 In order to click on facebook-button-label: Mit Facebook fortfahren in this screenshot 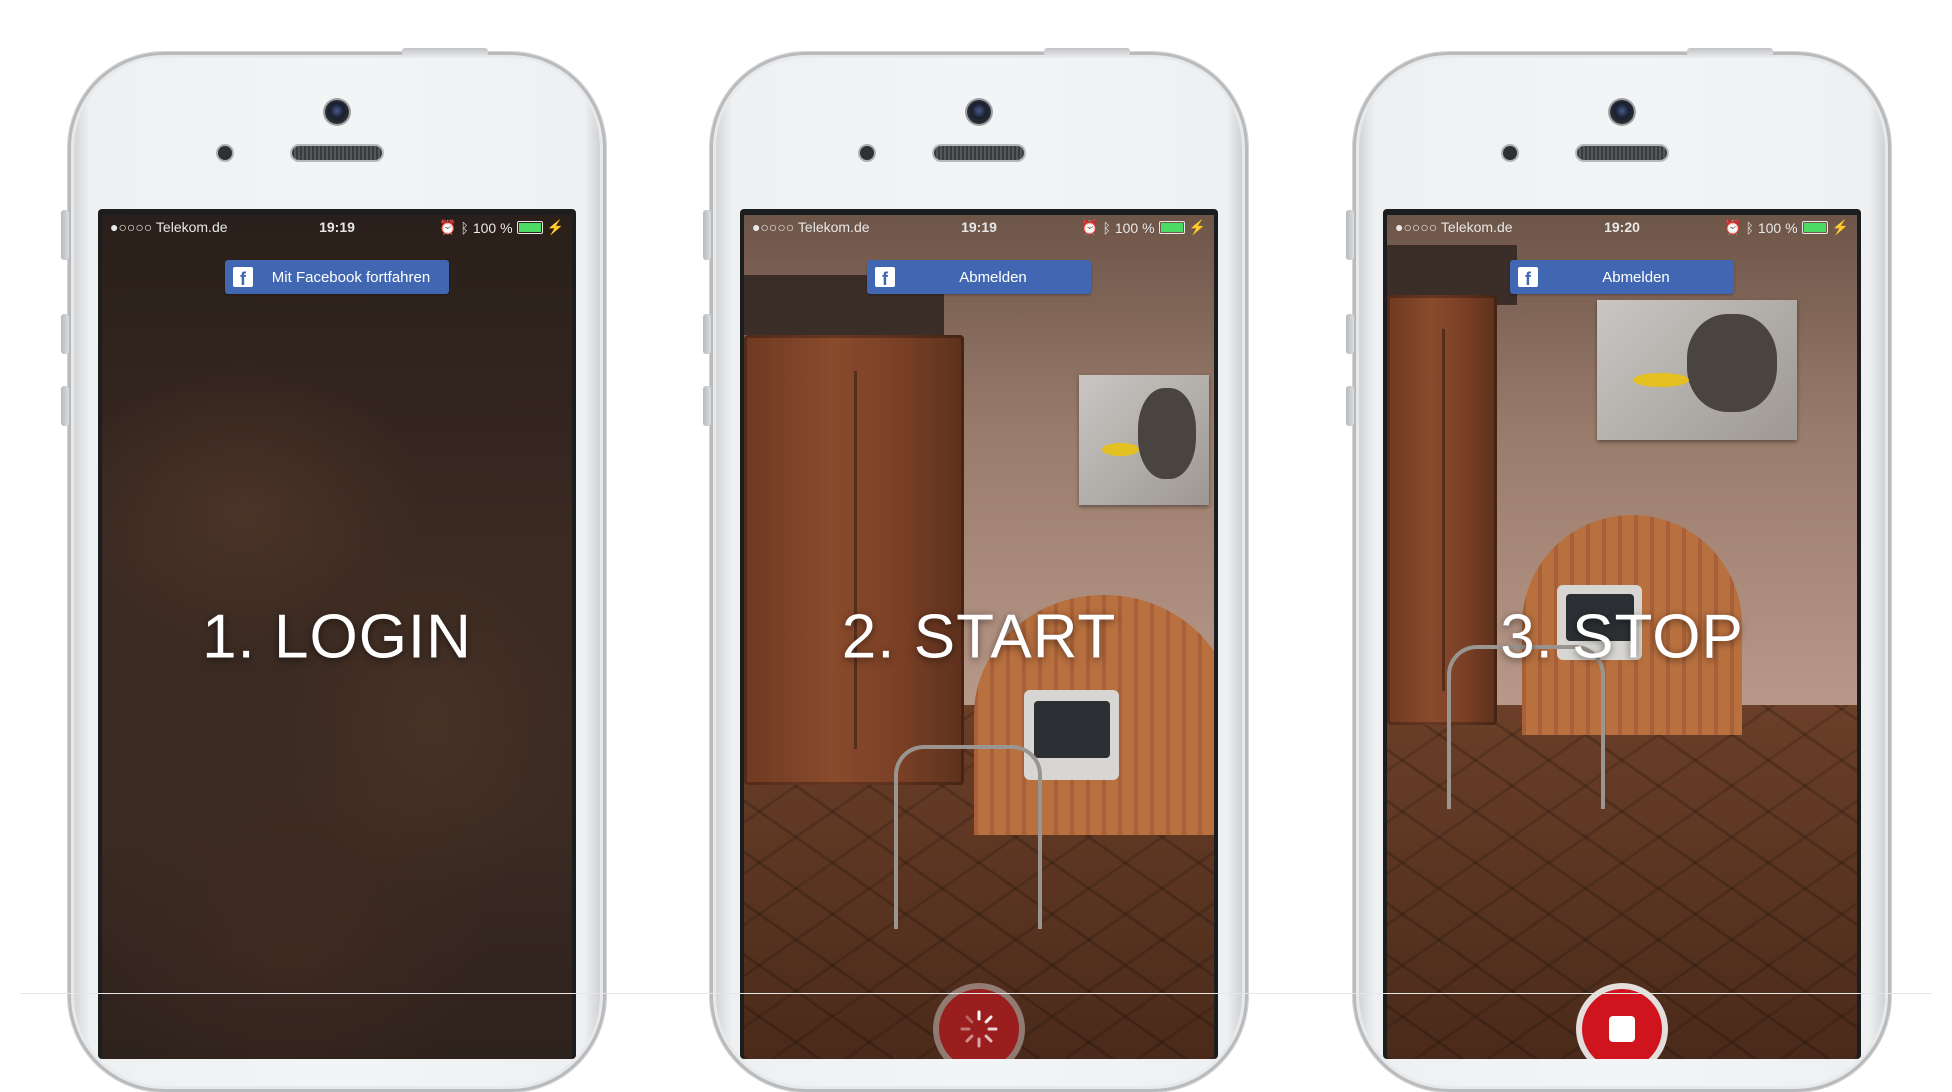, I will do `click(351, 277)`.